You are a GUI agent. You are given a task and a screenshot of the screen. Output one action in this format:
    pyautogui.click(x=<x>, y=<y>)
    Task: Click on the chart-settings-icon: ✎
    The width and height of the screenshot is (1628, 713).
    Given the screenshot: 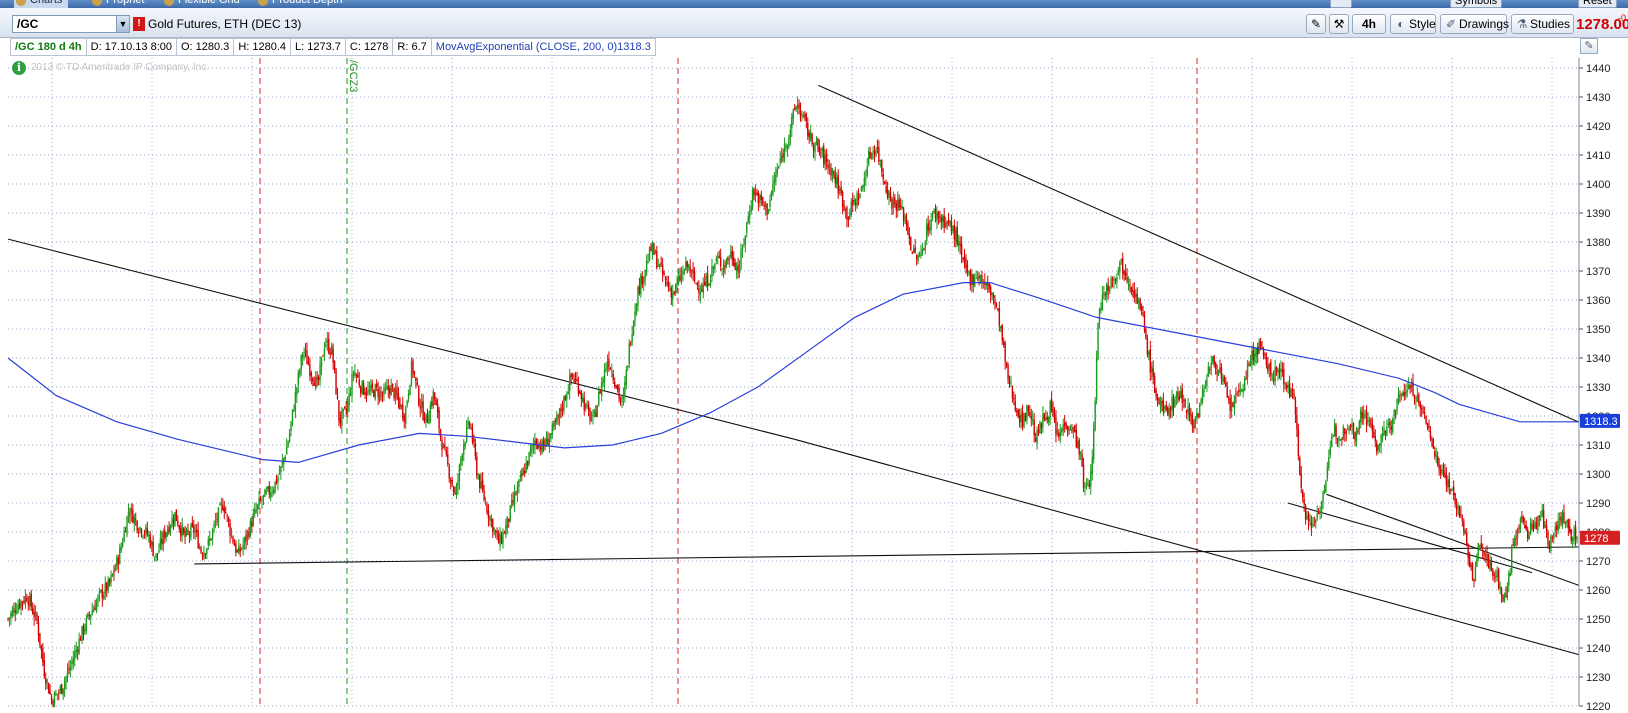 What is the action you would take?
    pyautogui.click(x=1589, y=46)
    